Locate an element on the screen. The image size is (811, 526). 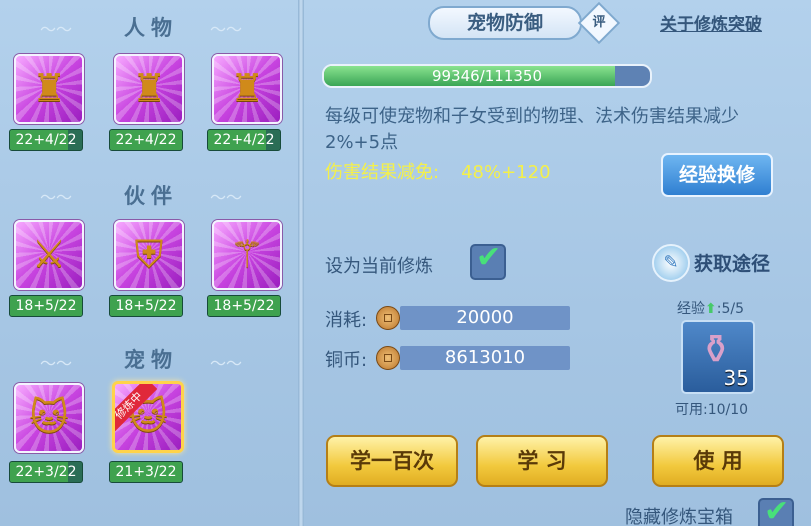
damage-reduction-label: 伤害结果减免: is located at coordinates (382, 172).